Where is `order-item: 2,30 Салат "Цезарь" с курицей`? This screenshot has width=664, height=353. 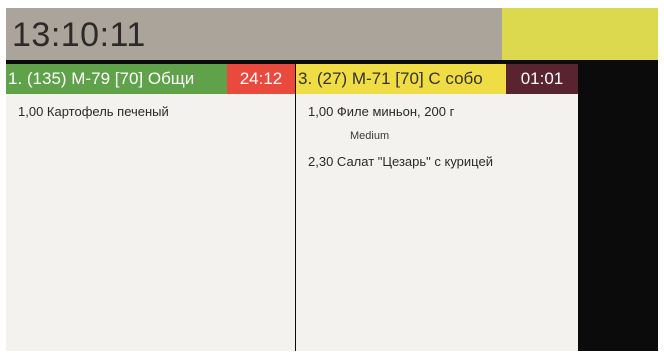 order-item: 2,30 Салат "Цезарь" с курицей is located at coordinates (437, 166).